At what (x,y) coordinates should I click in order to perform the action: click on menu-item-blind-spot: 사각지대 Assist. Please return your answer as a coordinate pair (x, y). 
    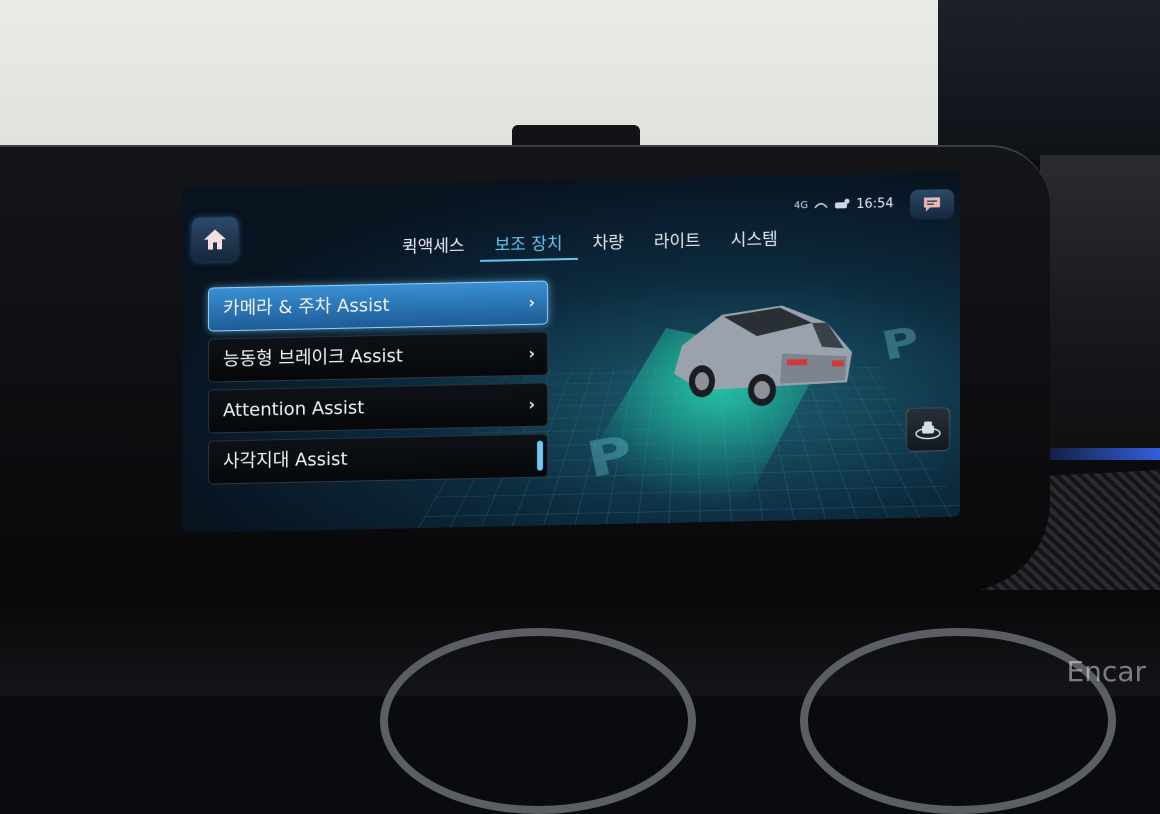
    Looking at the image, I should click on (378, 459).